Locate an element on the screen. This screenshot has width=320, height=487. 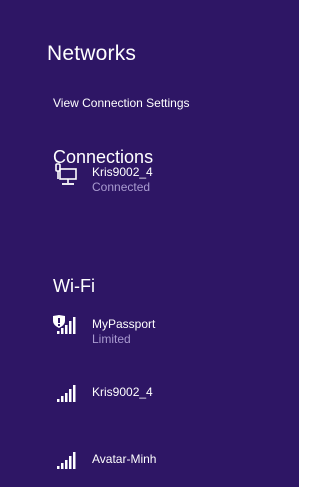
wifi-item-avatar-minh: Avatar-Minh is located at coordinates (160, 468).